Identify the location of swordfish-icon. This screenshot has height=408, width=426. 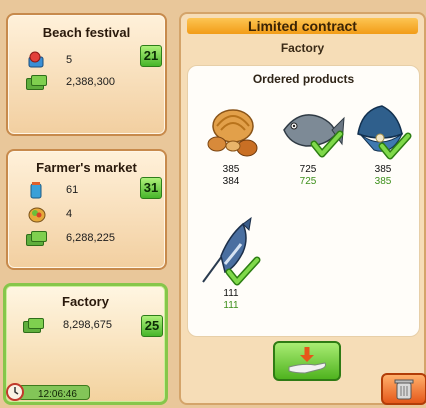
(231, 251).